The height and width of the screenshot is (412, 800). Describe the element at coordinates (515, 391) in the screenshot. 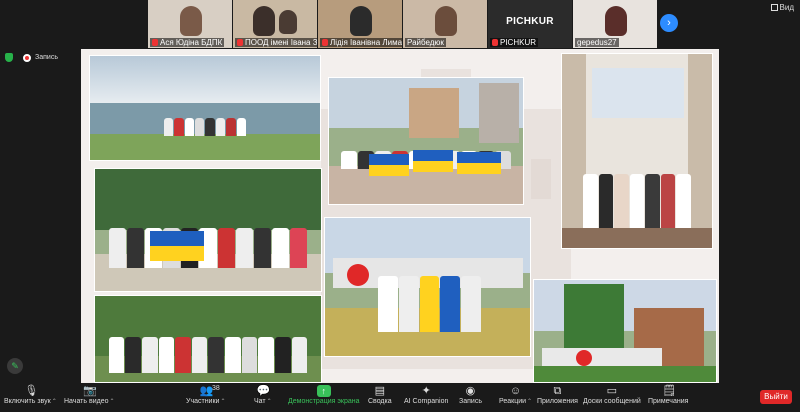

I see `smiley-icon: ☺` at that location.